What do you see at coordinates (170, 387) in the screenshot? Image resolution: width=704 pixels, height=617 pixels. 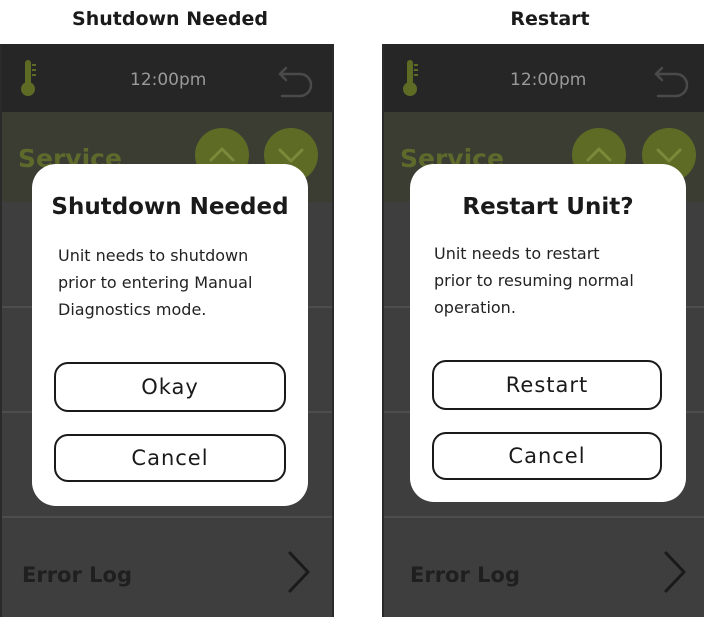 I see `okay-button: Okay` at bounding box center [170, 387].